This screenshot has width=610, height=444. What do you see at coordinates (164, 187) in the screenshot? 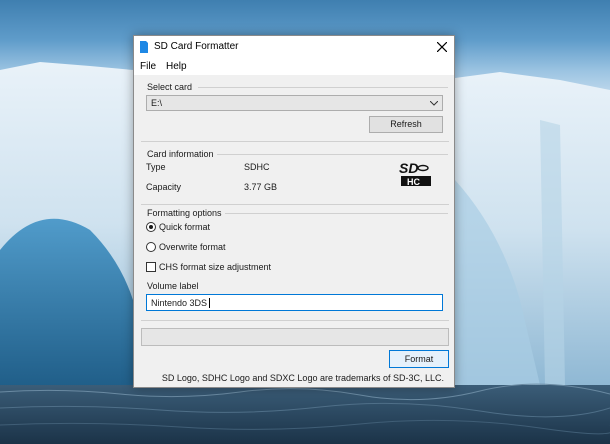
I see `capacity-label: Capacity` at bounding box center [164, 187].